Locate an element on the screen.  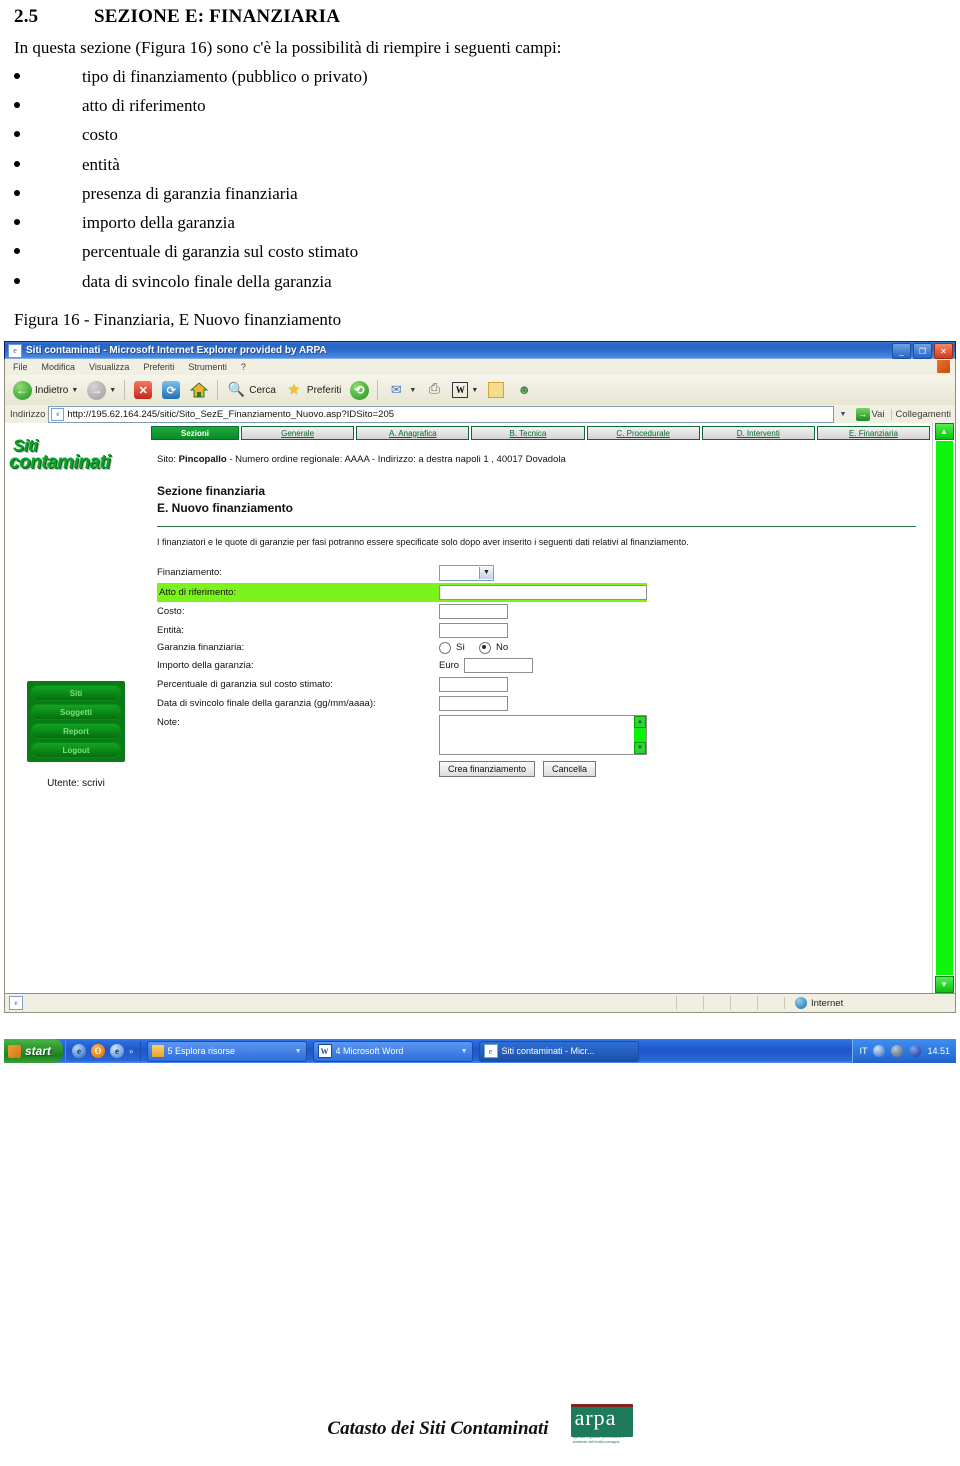
forward-button: → ▼ is located at coordinates (101, 390).